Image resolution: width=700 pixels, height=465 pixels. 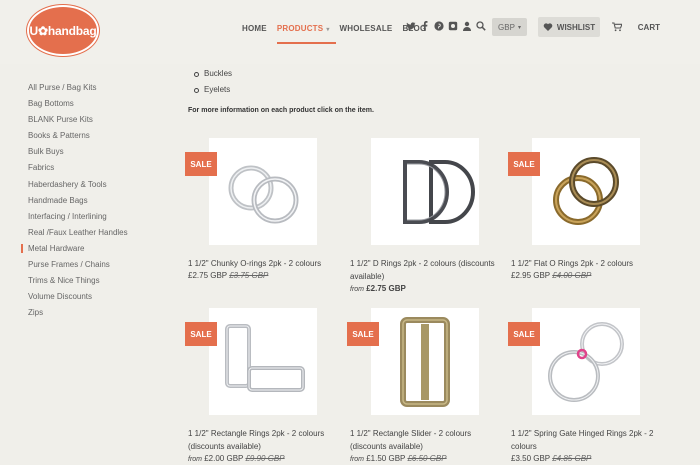 I want to click on product-price: from £2.00 GBP £9.90 GBP, so click(x=263, y=458).